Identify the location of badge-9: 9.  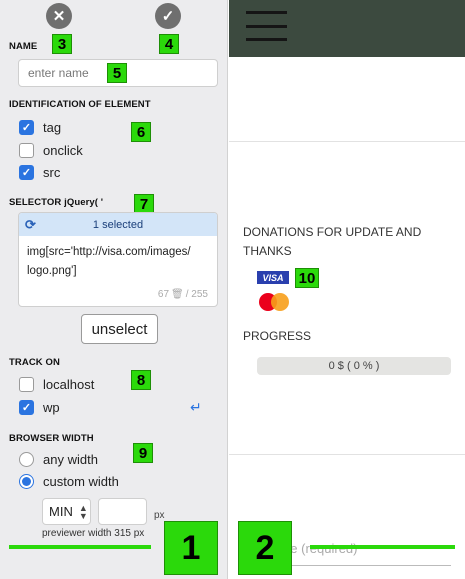
(143, 453).